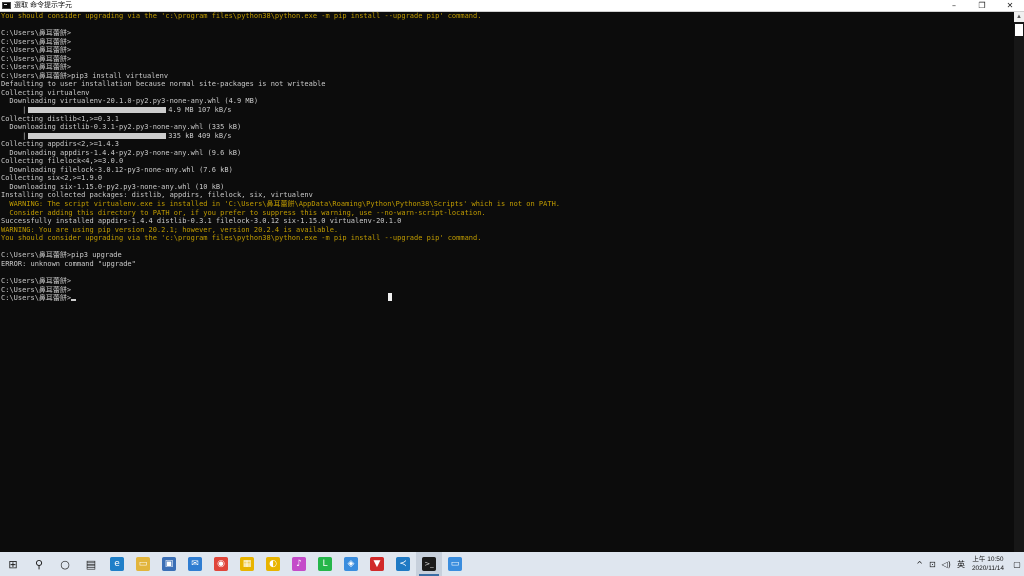 The image size is (1024, 576). What do you see at coordinates (1010, 5) in the screenshot?
I see `close-button: ✕` at bounding box center [1010, 5].